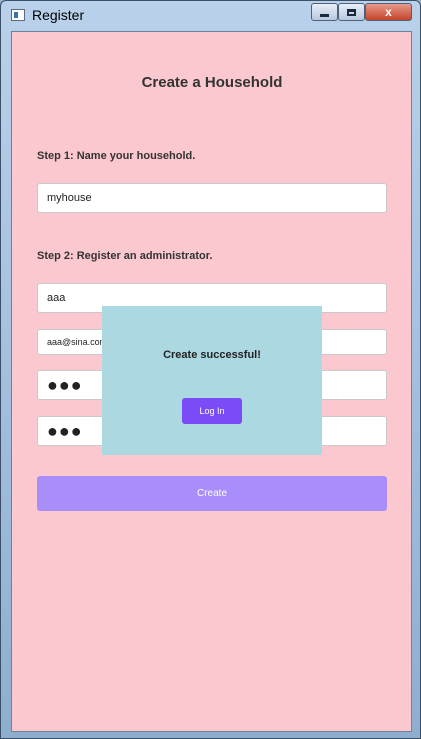  What do you see at coordinates (324, 12) in the screenshot?
I see `minimize-button` at bounding box center [324, 12].